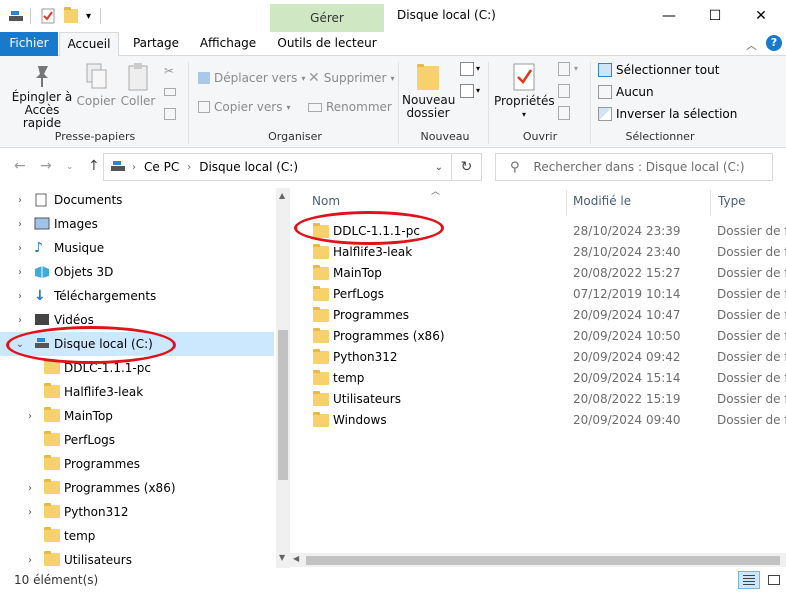 The height and width of the screenshot is (593, 786). Describe the element at coordinates (137, 440) in the screenshot. I see `nav-item: PerfLogs` at that location.